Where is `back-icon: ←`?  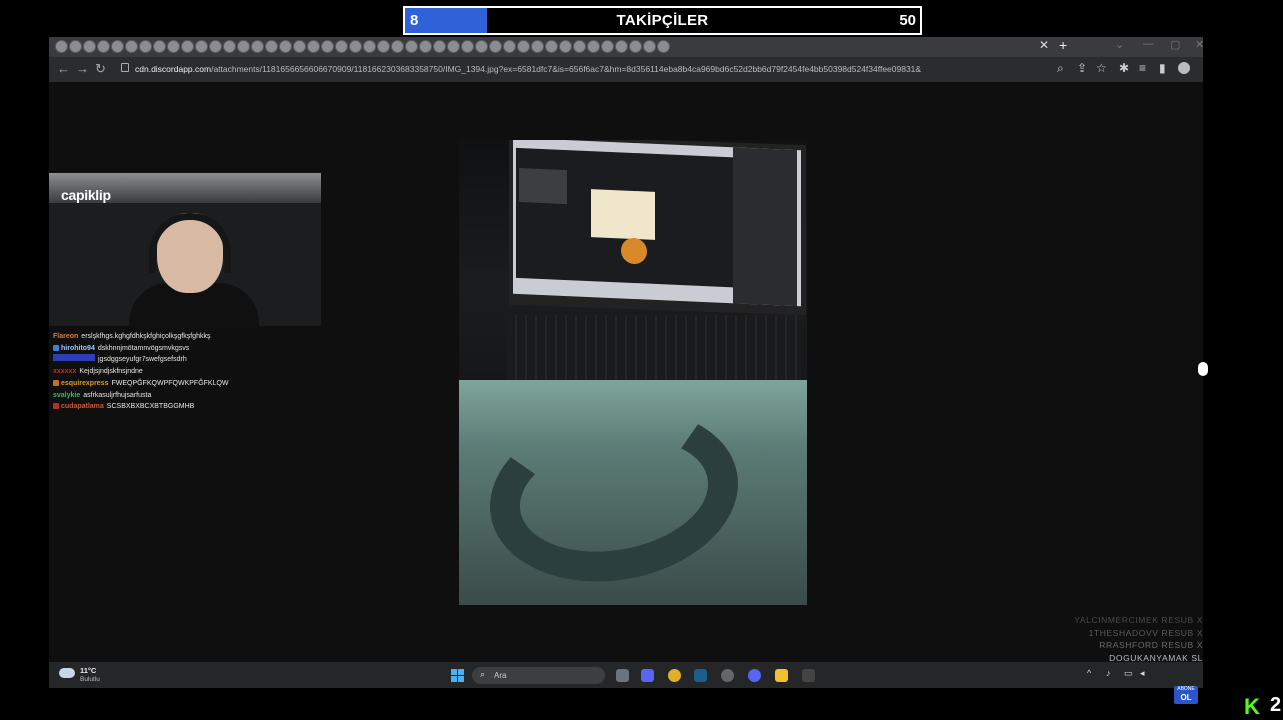
back-icon: ← is located at coordinates (63, 68).